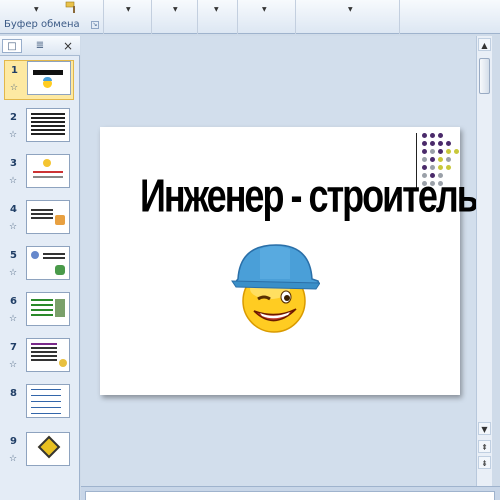  Describe the element at coordinates (52, 17) in the screenshot. I see `clipboard-group: ▼ Буфер обмена ↘` at that location.